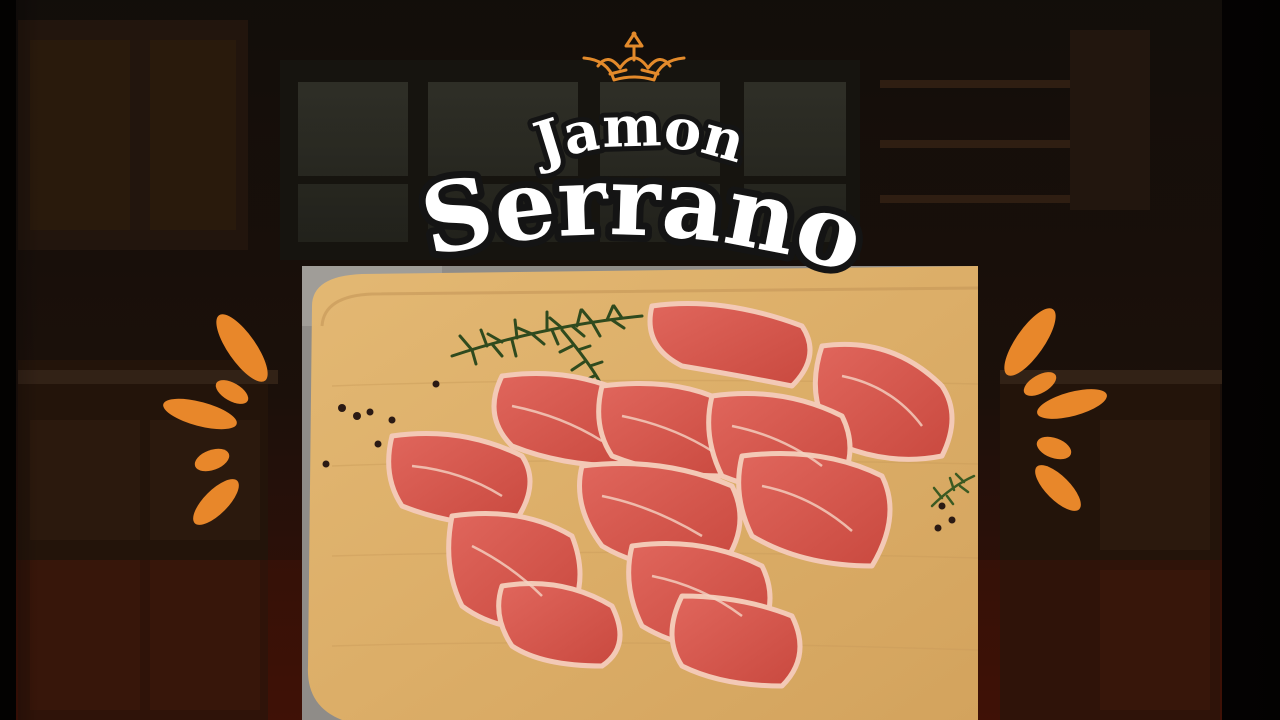 The width and height of the screenshot is (1280, 720). I want to click on title: Jamon Serrano, so click(644, 194).